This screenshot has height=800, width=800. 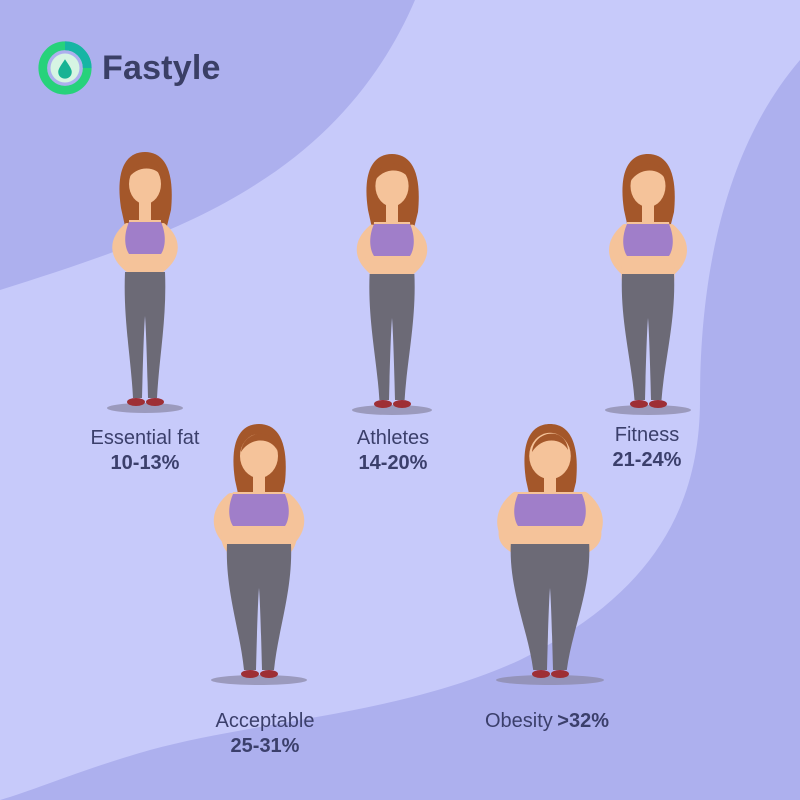 What do you see at coordinates (647, 460) in the screenshot?
I see `category-range: 21-24%` at bounding box center [647, 460].